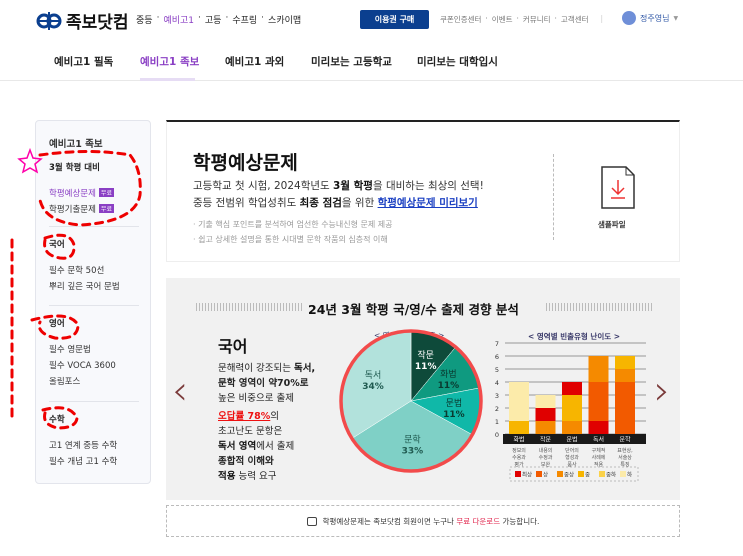  Describe the element at coordinates (428, 203) in the screenshot. I see `preview-link: 학평예상문제 미리보기` at that location.